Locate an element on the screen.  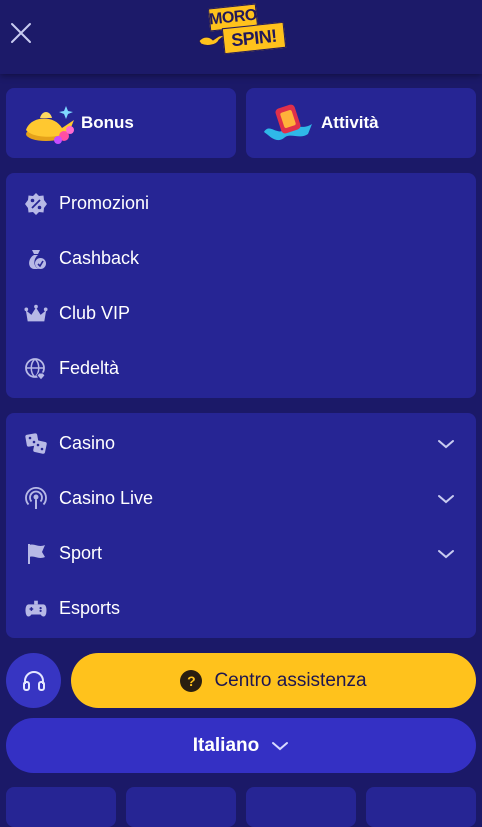
sport-flag-icon is located at coordinates (36, 554).